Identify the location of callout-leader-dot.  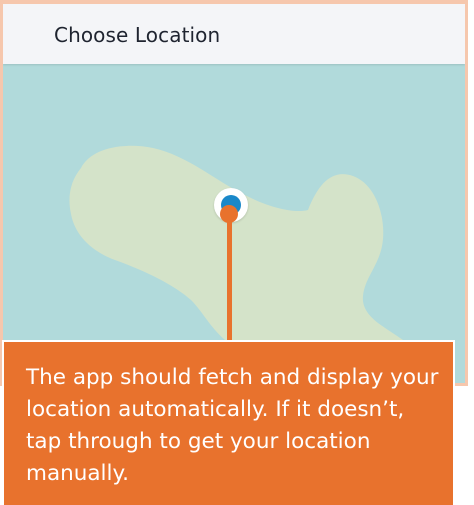
(229, 214).